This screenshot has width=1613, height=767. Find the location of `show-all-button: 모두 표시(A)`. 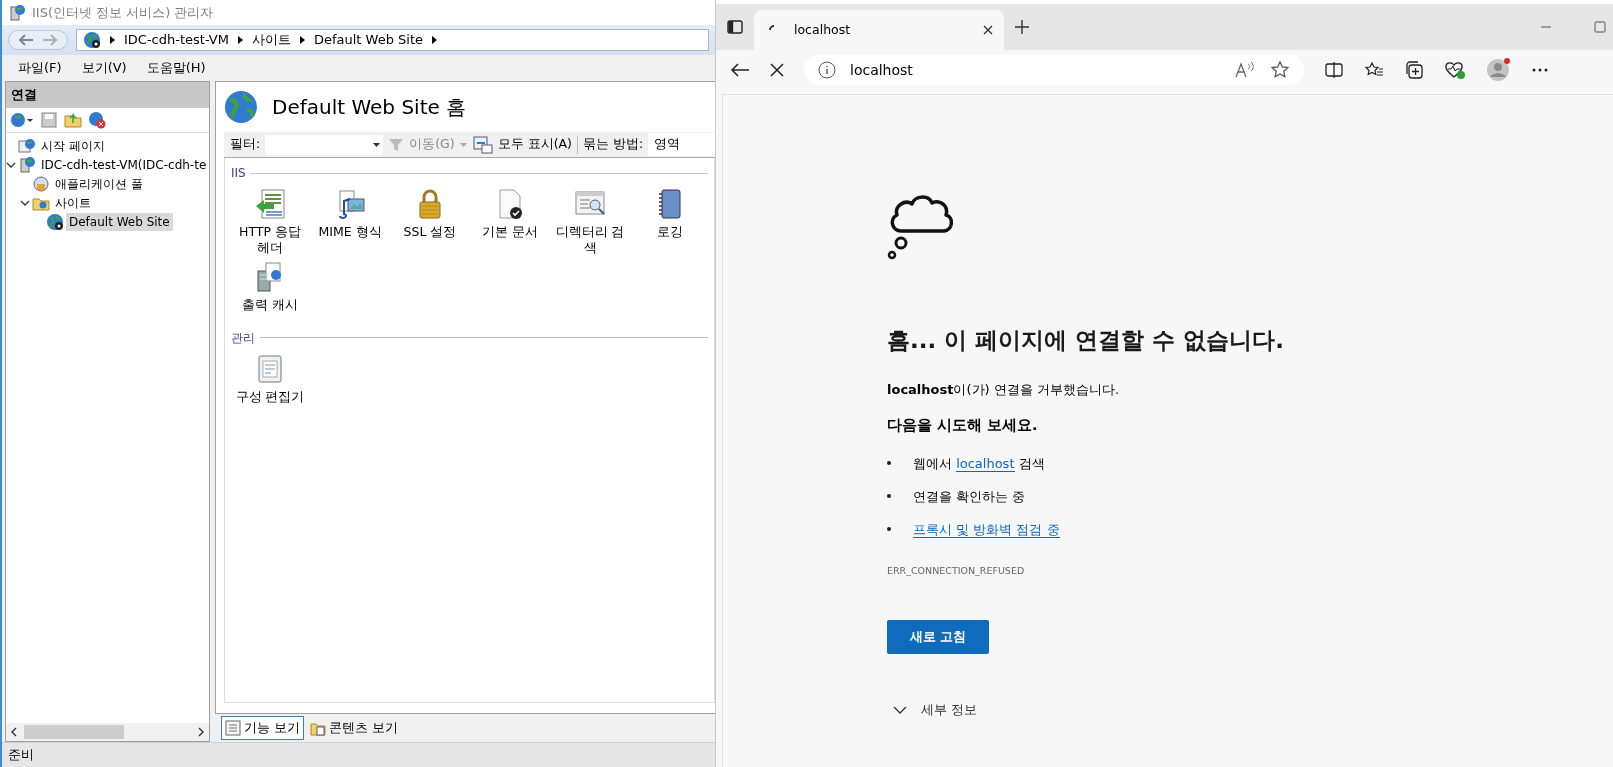

show-all-button: 모두 표시(A) is located at coordinates (534, 144).